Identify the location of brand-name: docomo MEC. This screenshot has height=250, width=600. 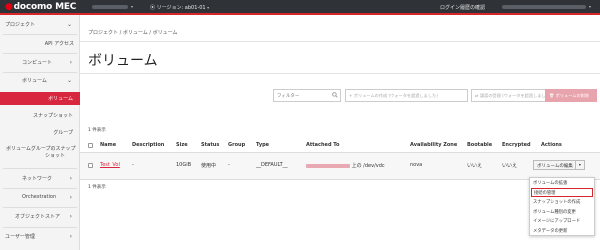
(45, 7).